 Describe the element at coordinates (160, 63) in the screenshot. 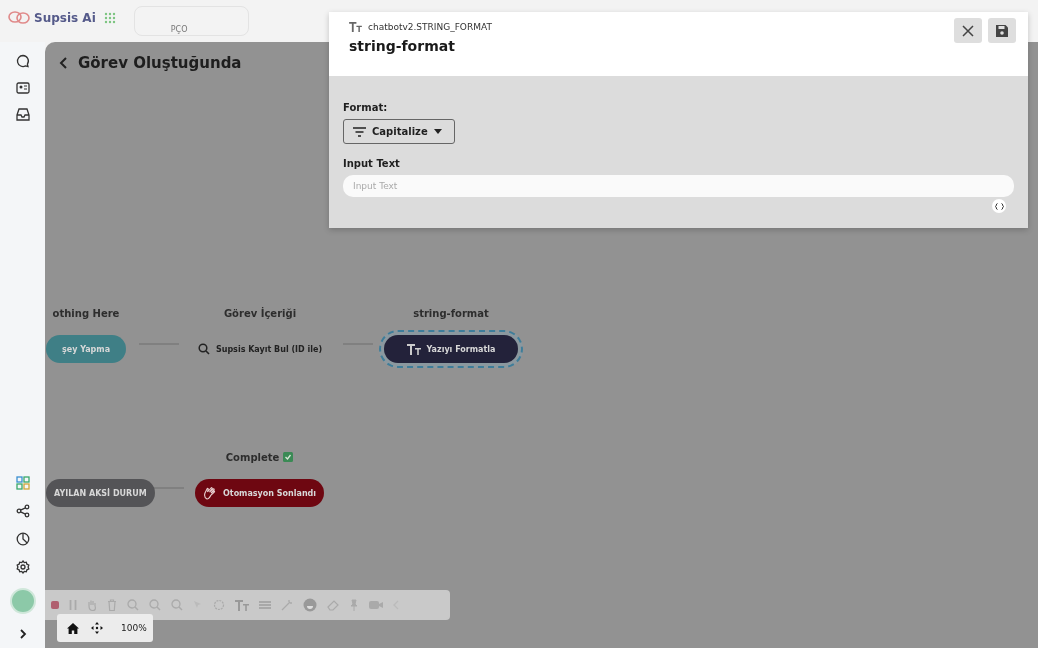

I see `flow-title: Görev Oluştuğunda` at that location.